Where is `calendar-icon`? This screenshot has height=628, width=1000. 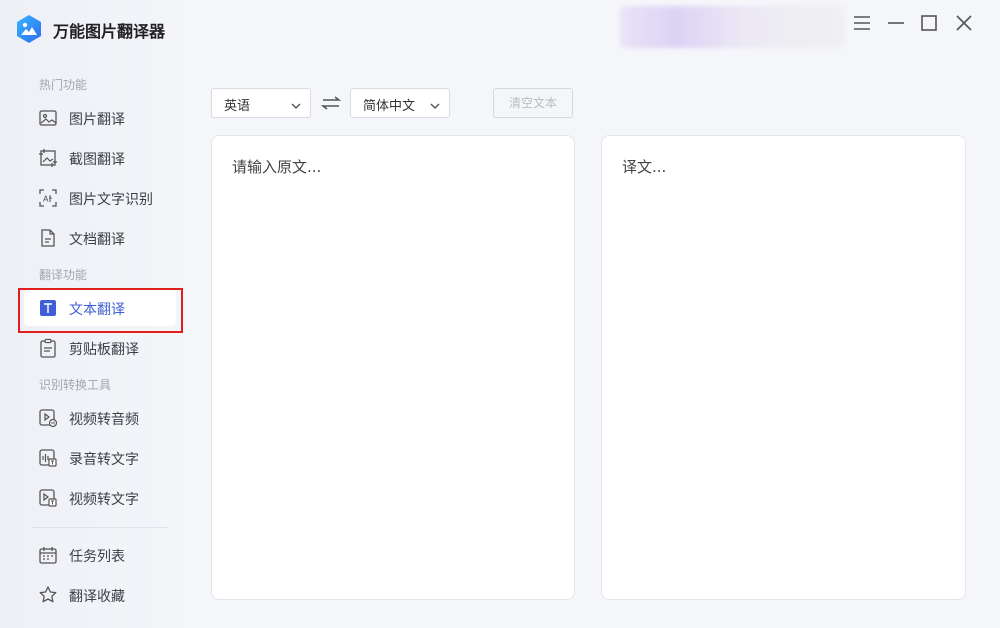
calendar-icon is located at coordinates (48, 555).